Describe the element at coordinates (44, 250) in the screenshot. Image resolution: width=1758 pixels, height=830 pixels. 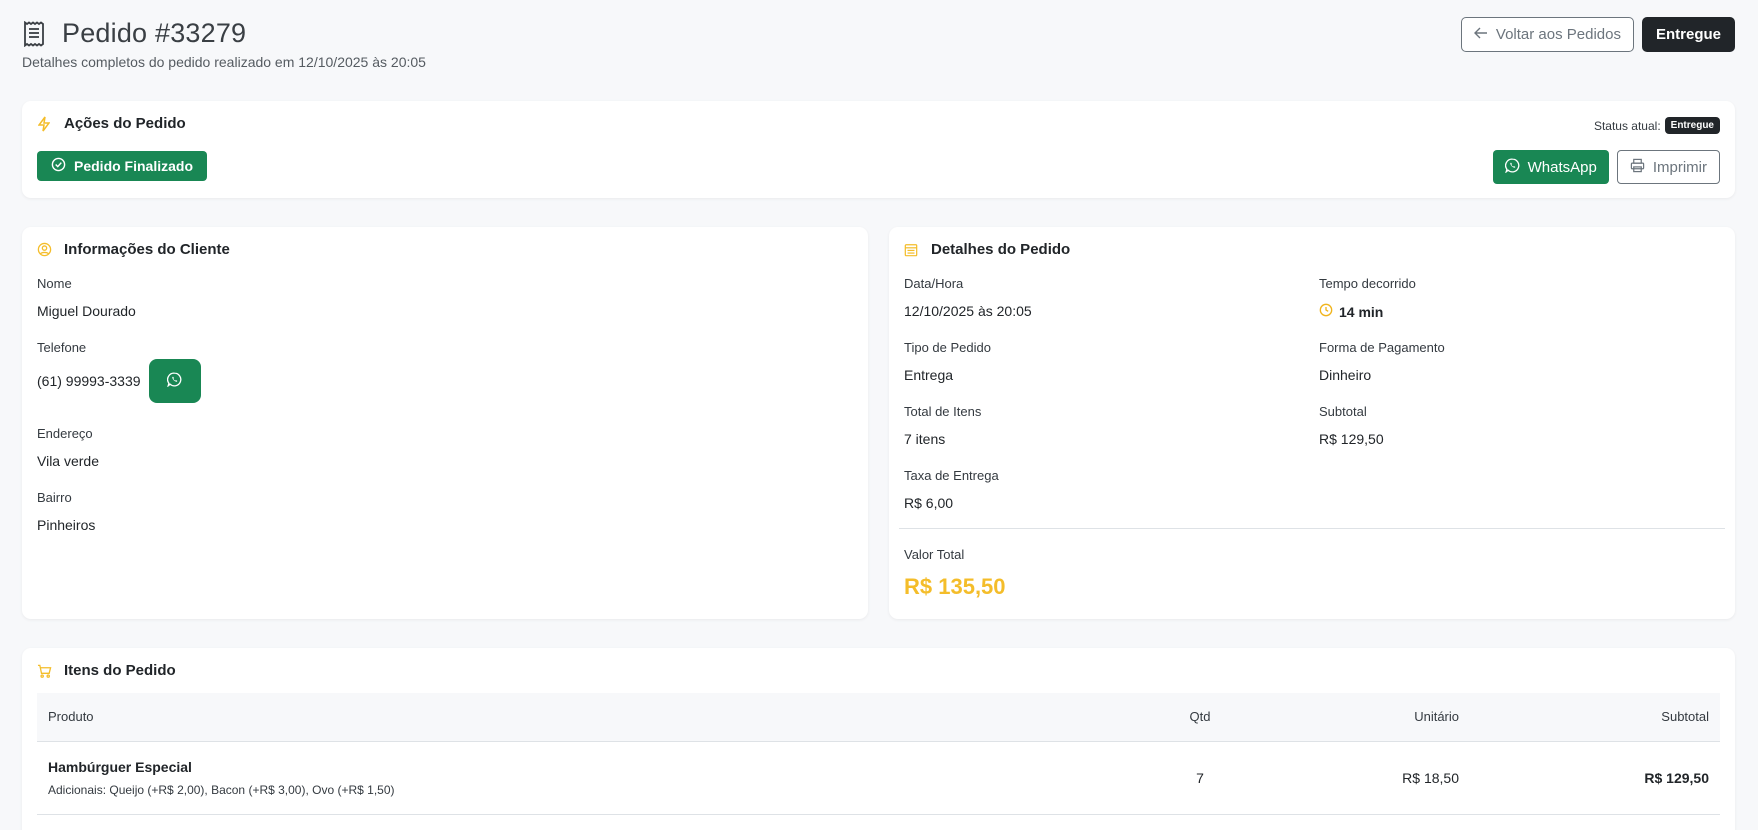
I see `user-circle-icon` at that location.